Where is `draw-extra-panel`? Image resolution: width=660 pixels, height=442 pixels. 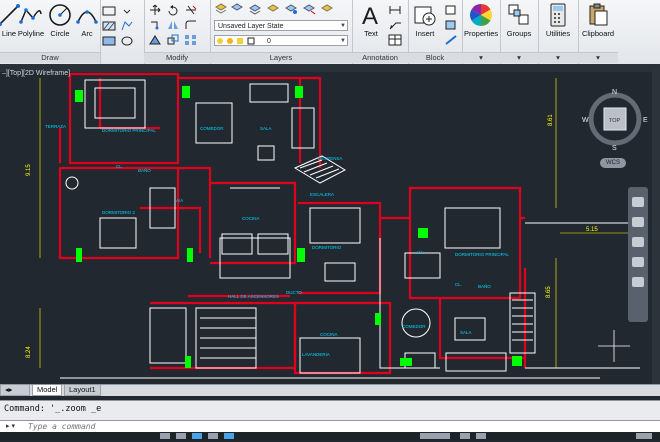
draw-extra-panel is located at coordinates (122, 32).